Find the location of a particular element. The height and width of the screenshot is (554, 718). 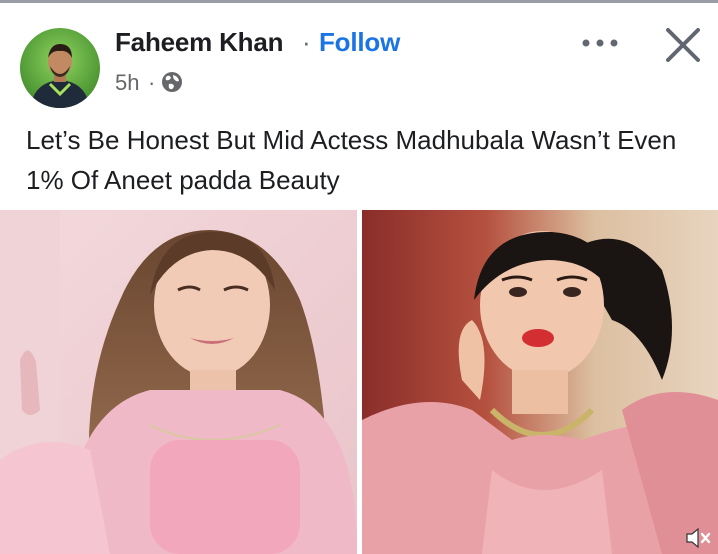

close-icon is located at coordinates (683, 45).